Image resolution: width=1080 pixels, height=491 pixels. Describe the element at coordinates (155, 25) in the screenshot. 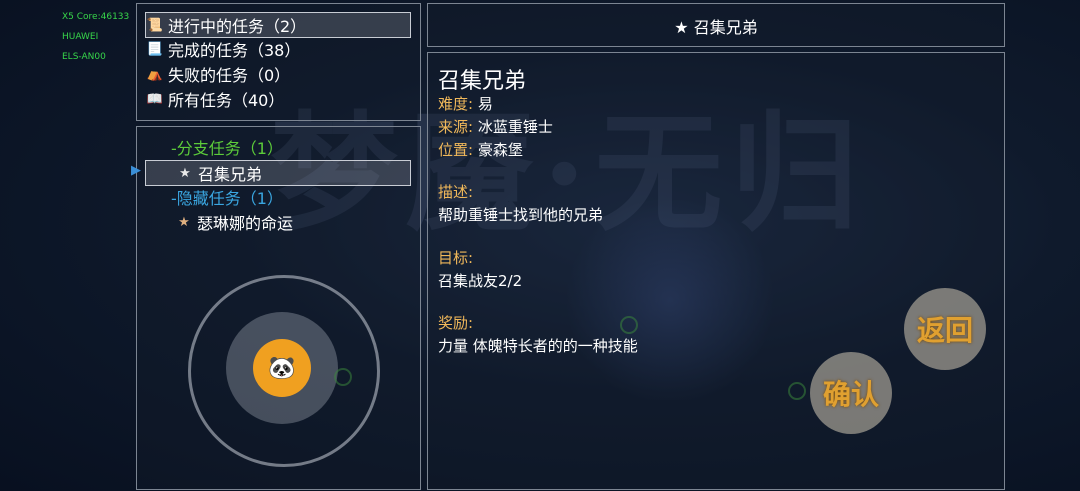

I see `scroll-icon: 📜` at that location.